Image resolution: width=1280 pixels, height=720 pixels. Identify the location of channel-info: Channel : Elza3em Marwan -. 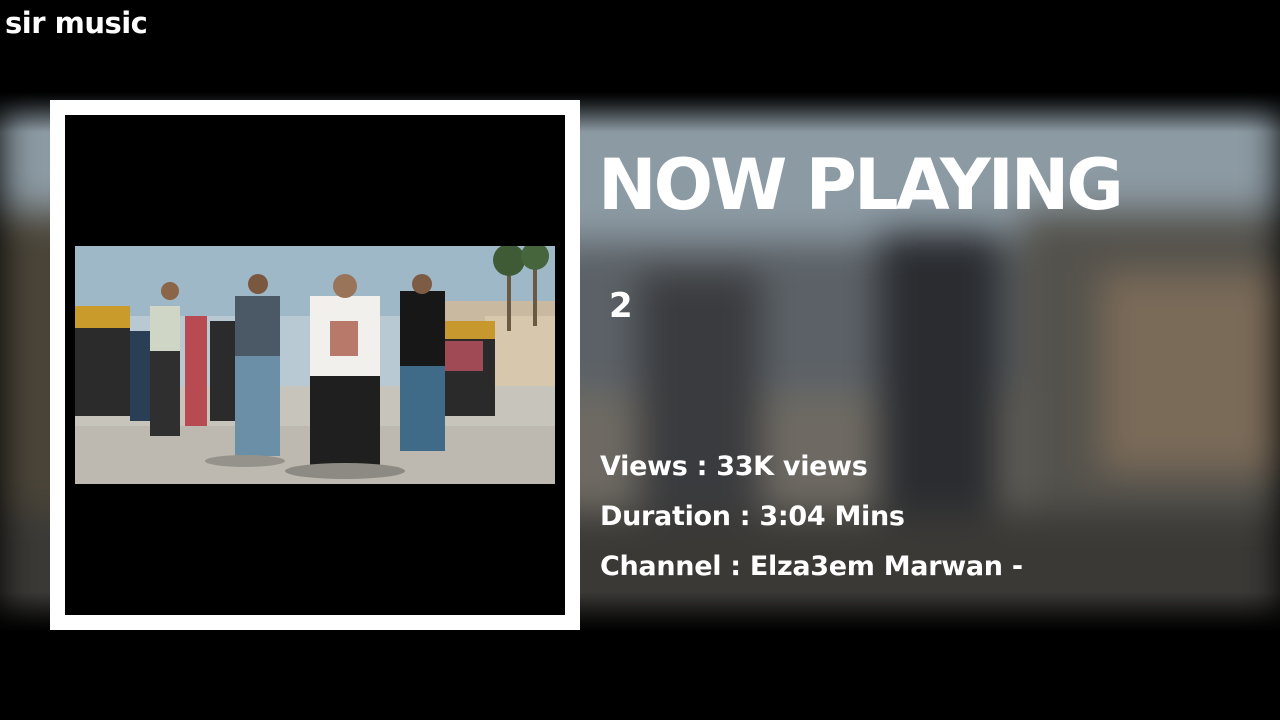
(811, 566).